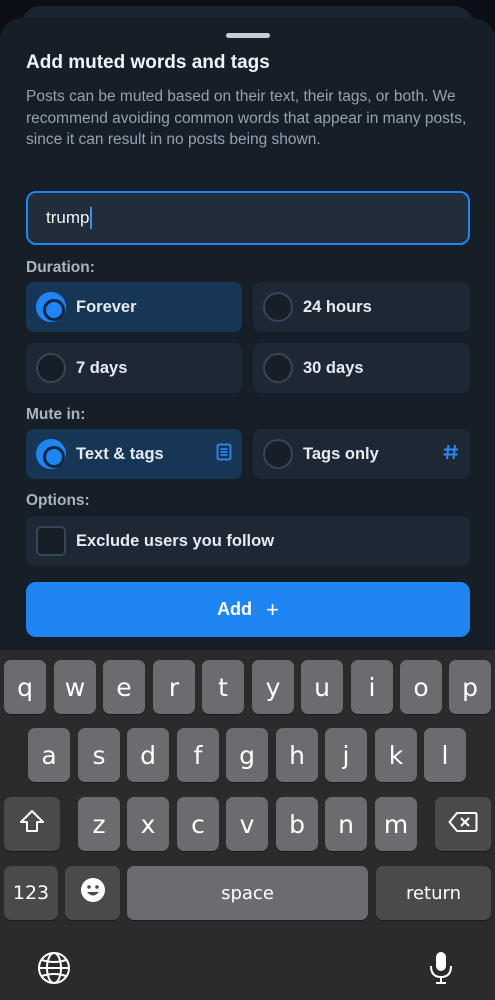  What do you see at coordinates (102, 367) in the screenshot?
I see `duration-option-label: 7 days` at bounding box center [102, 367].